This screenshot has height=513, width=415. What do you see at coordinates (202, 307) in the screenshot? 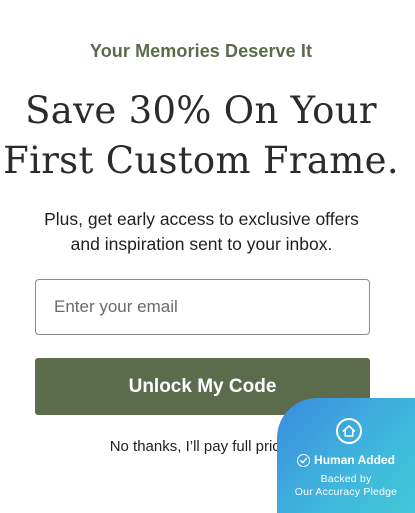
I see `email-field` at bounding box center [202, 307].